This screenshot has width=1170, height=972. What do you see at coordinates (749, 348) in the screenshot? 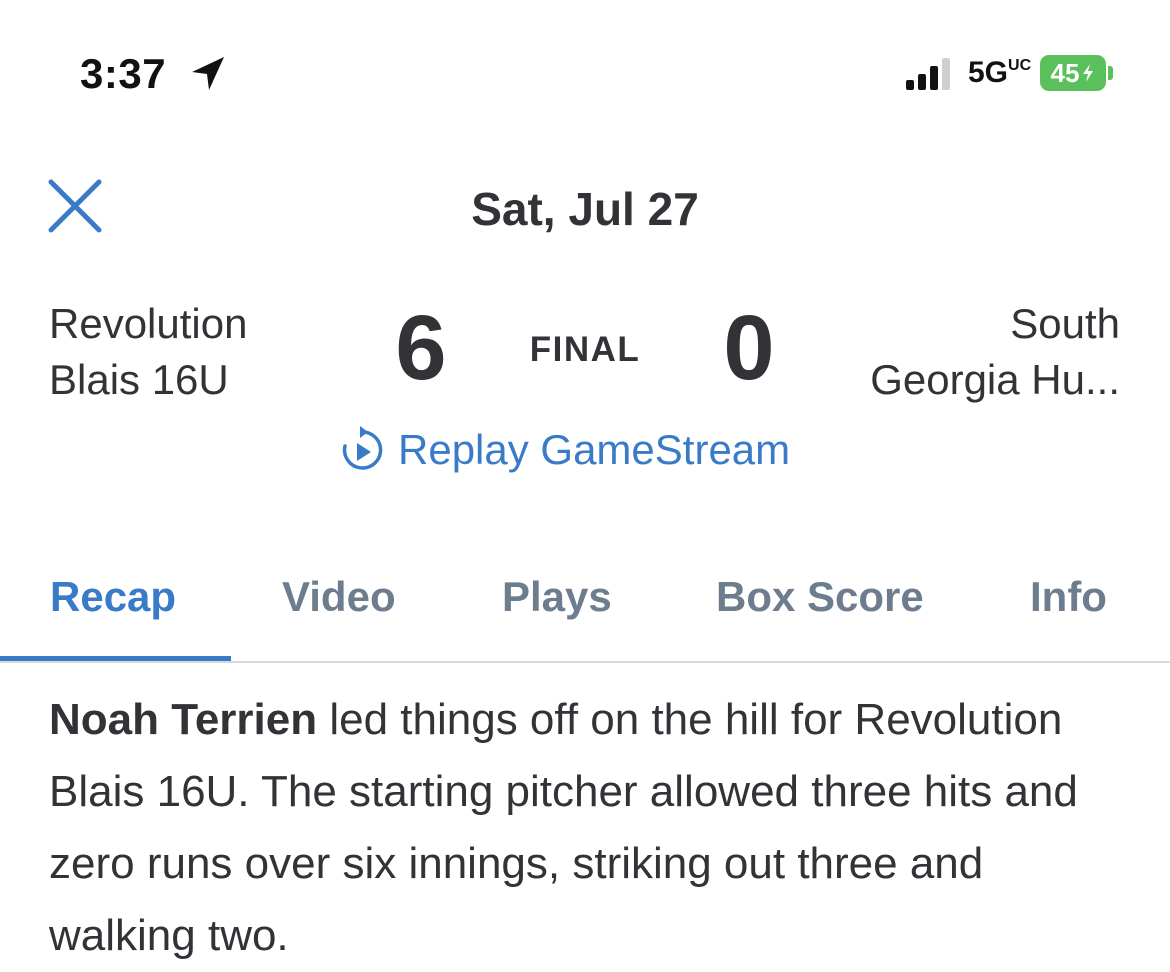
I see `away-team-score: 0` at bounding box center [749, 348].